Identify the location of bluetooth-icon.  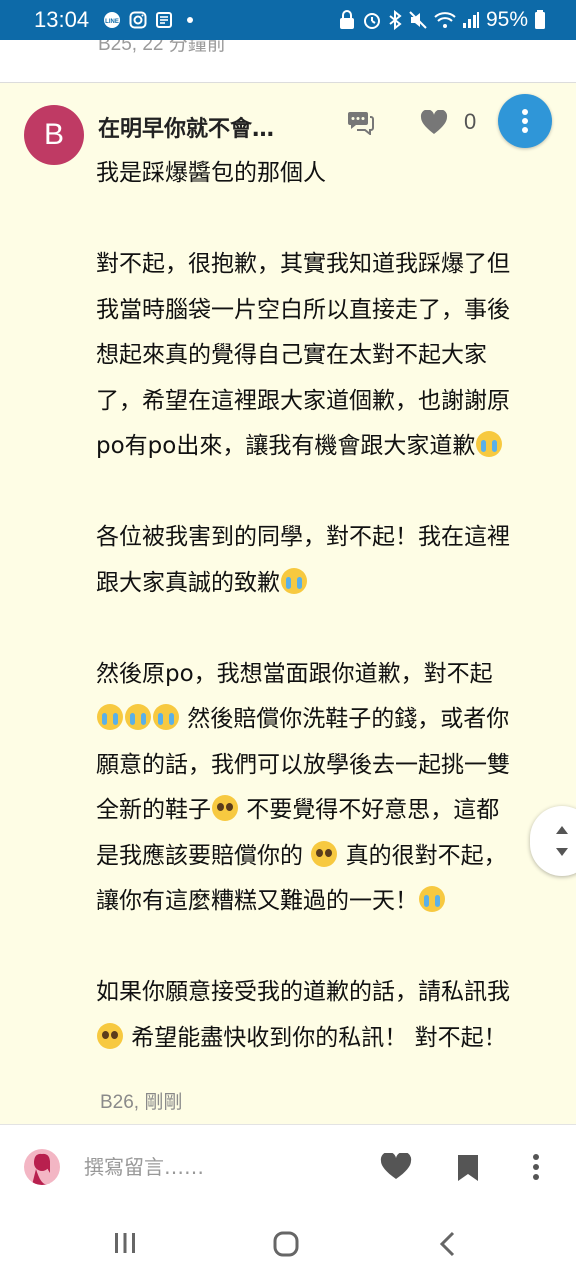
(395, 20).